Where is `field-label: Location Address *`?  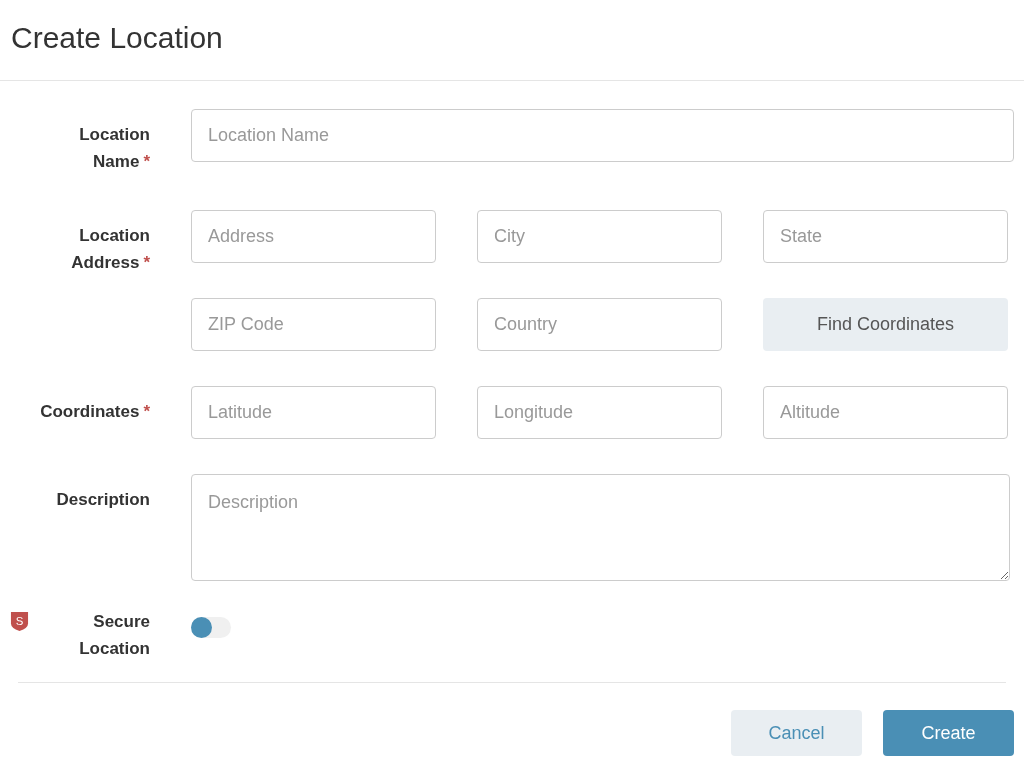 field-label: Location Address * is located at coordinates (110, 249).